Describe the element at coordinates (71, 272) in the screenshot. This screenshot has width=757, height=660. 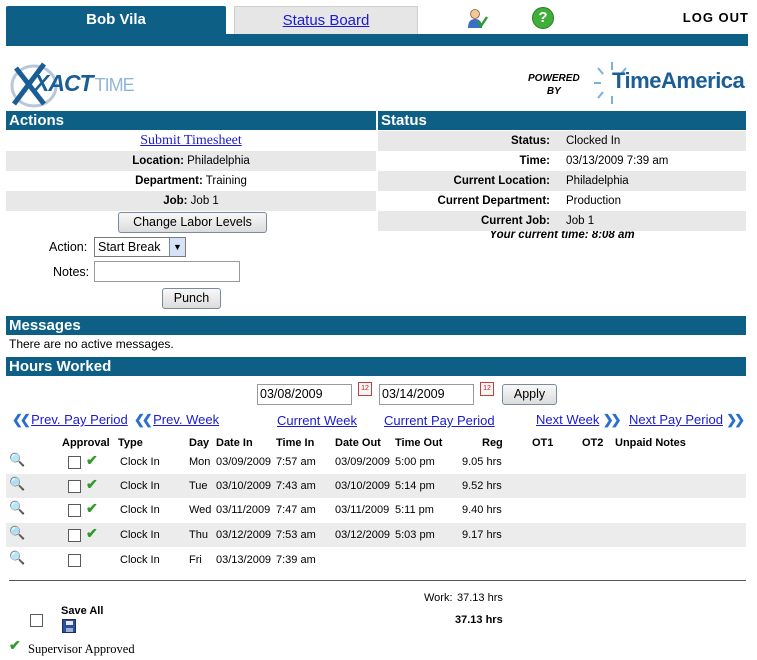
I see `notes-label: Notes:` at that location.